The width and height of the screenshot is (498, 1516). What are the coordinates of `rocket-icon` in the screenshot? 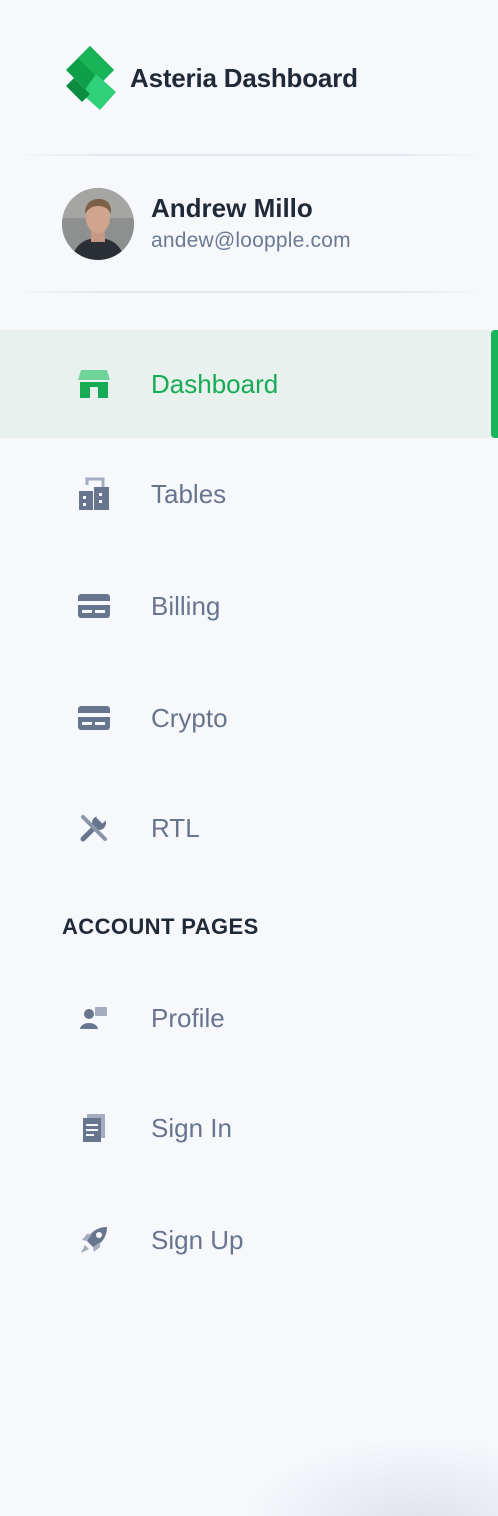 It's located at (94, 1240).